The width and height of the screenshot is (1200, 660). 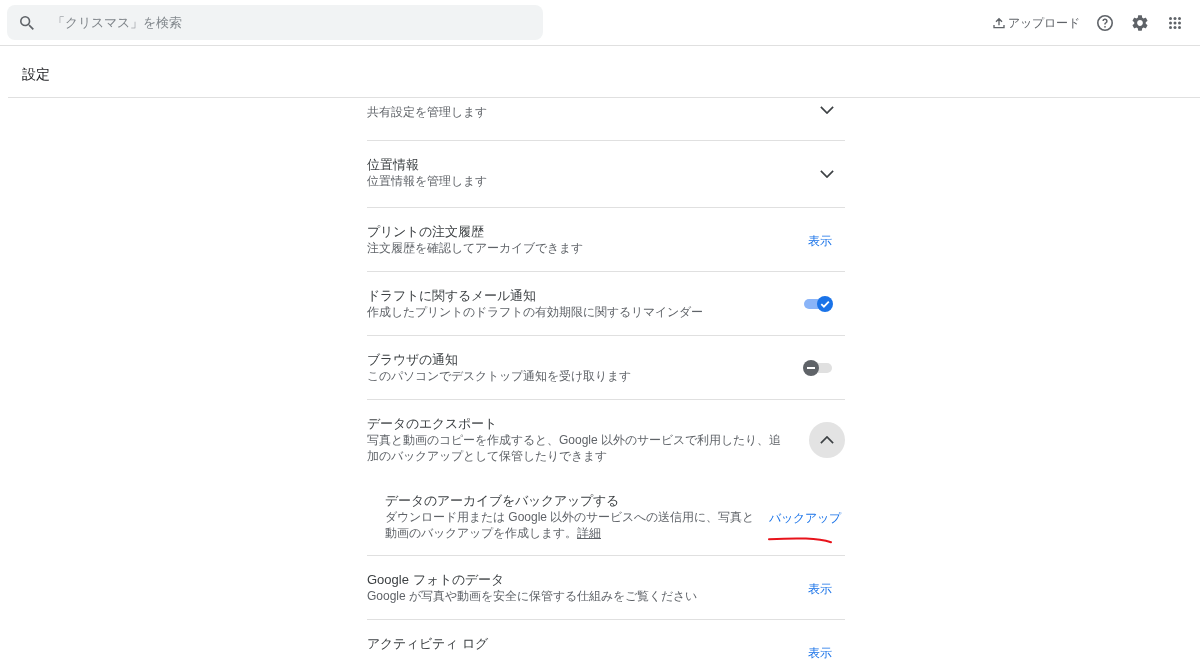 I want to click on setting-description: 写真と動画のコピーを作成すると、Google 以外のサービスで利用したり、追加のバックアップとして保管したりできます, so click(x=575, y=448).